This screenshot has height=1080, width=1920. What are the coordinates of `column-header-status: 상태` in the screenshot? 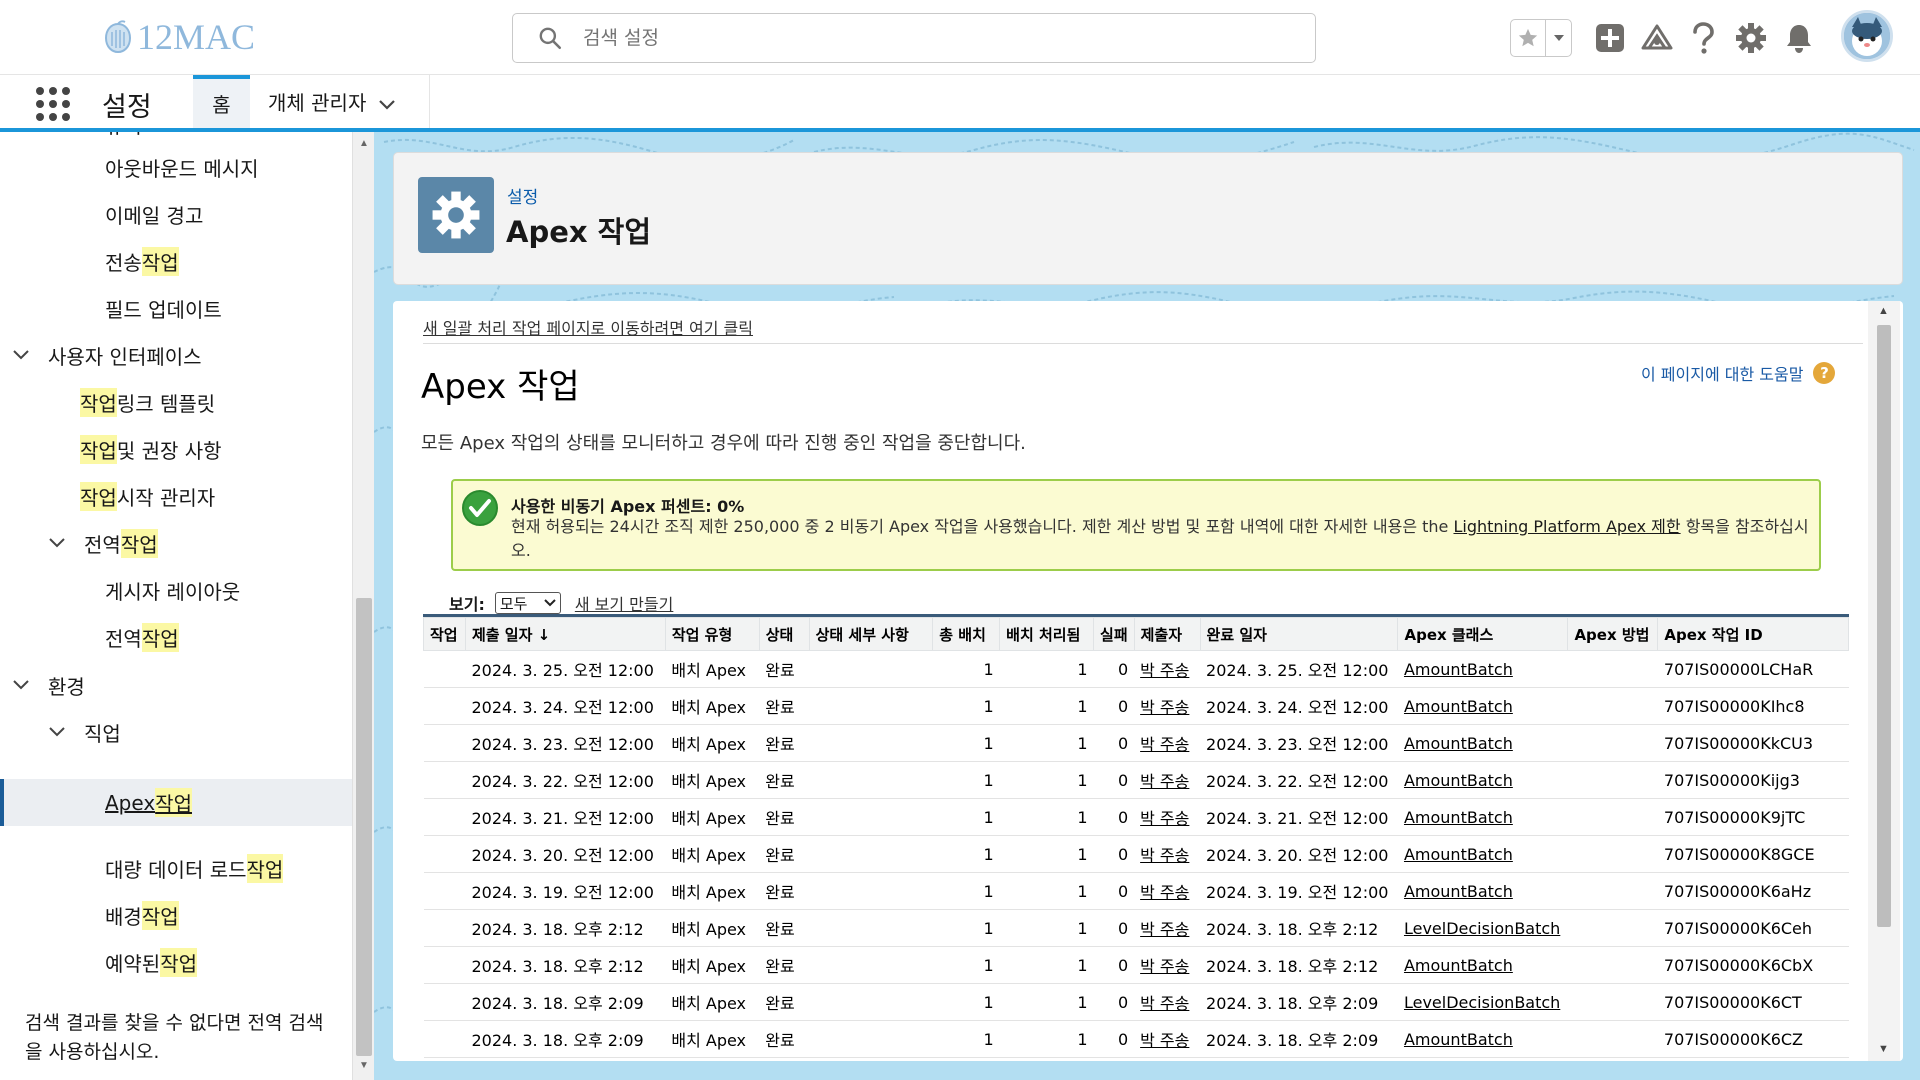 It's located at (784, 634).